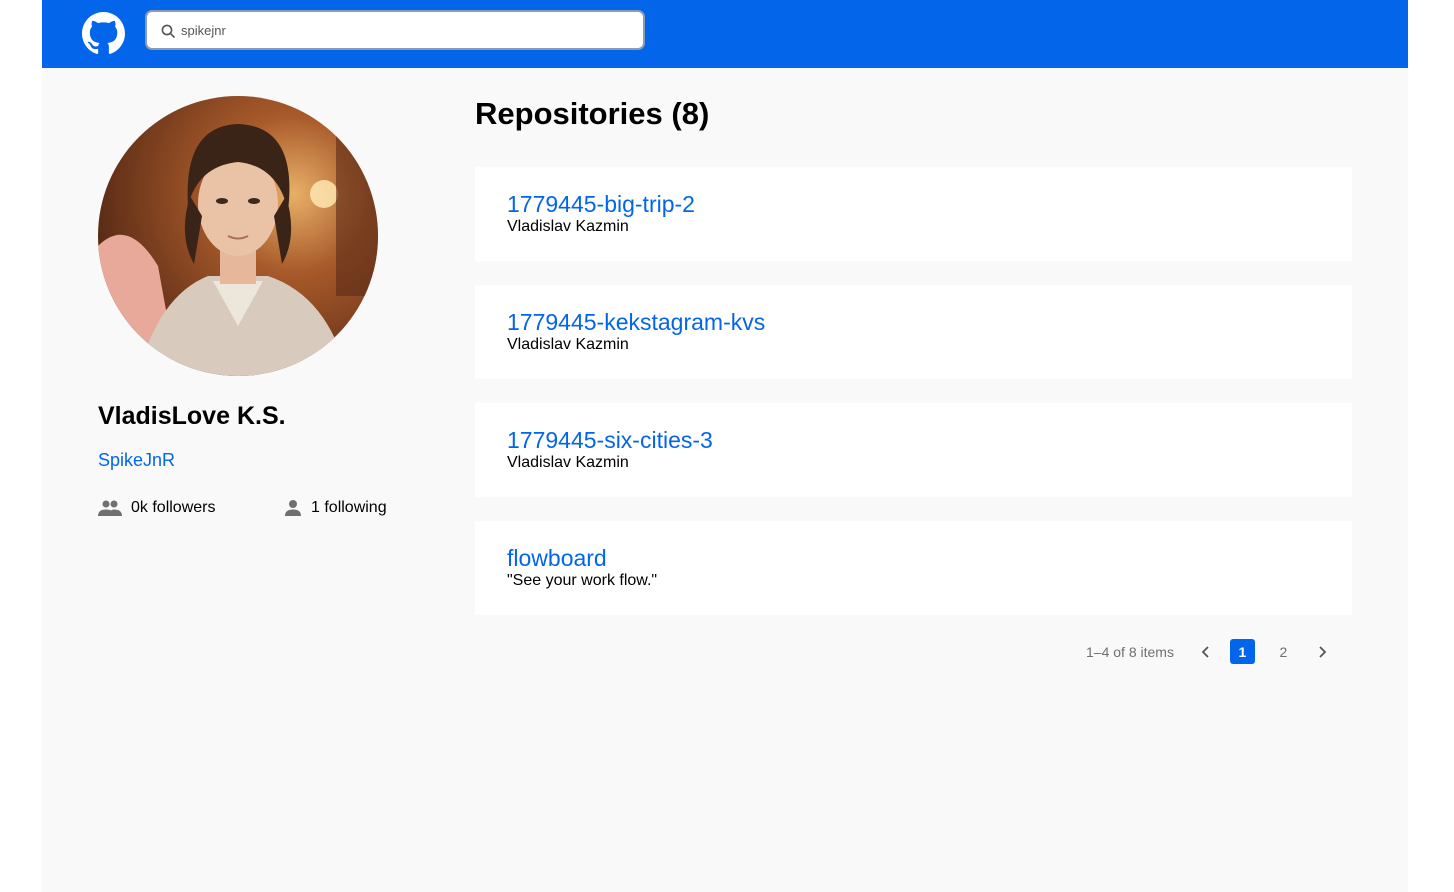 This screenshot has width=1454, height=892. I want to click on followers-count: 0k followers, so click(173, 507).